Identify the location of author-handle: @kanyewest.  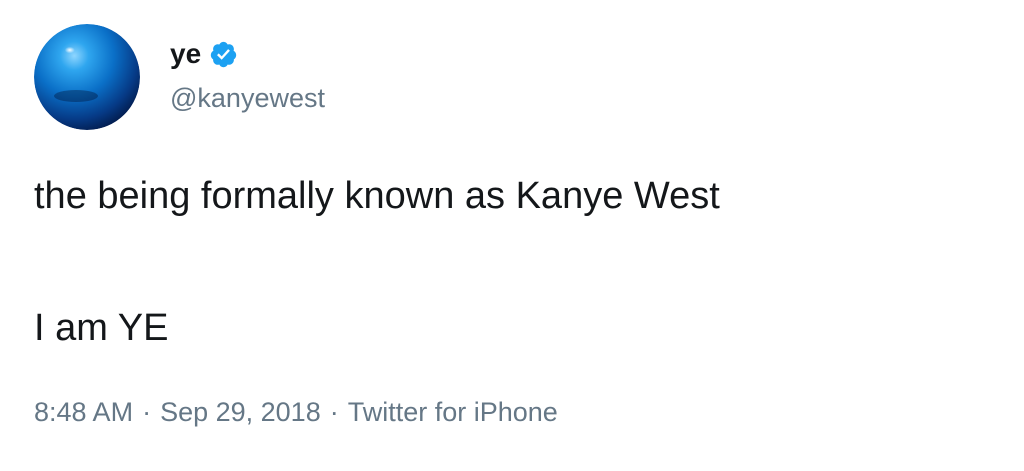
(247, 98).